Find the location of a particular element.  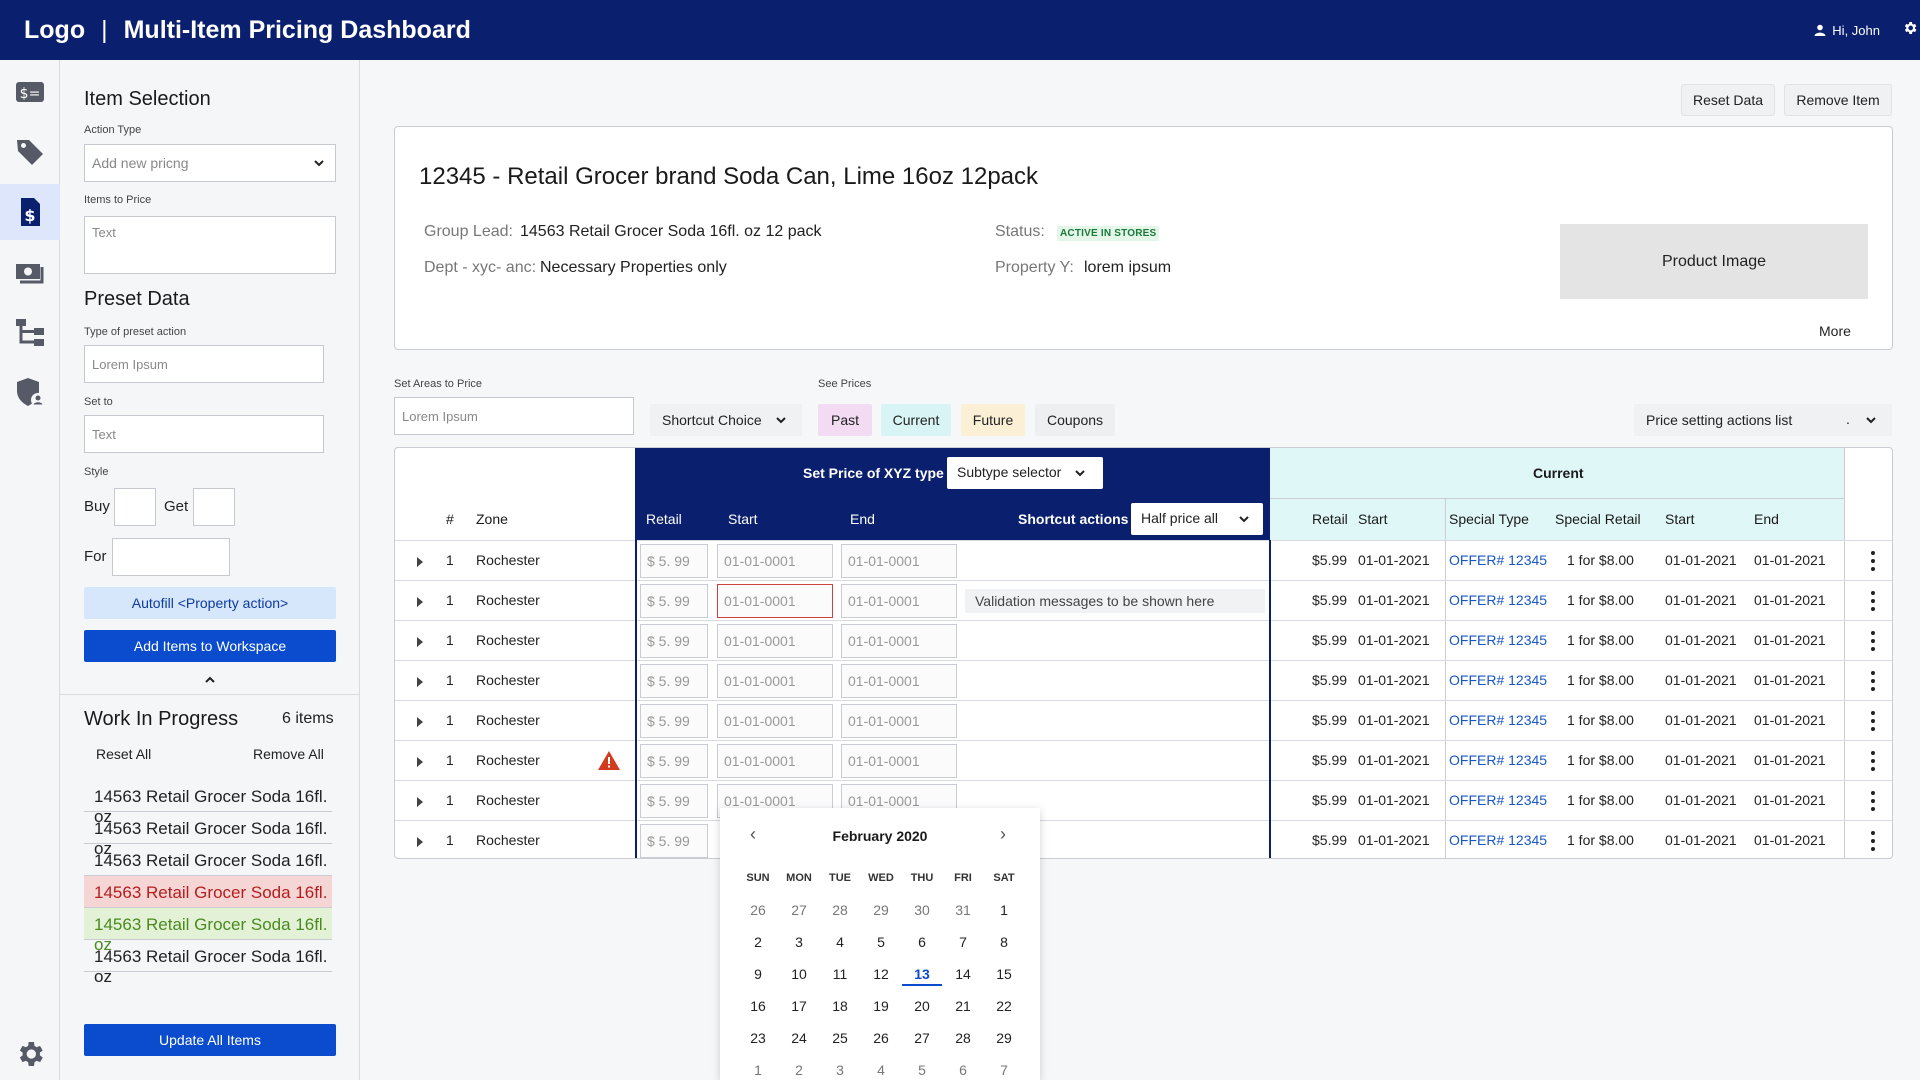

nav-hierarchy is located at coordinates (30, 332).